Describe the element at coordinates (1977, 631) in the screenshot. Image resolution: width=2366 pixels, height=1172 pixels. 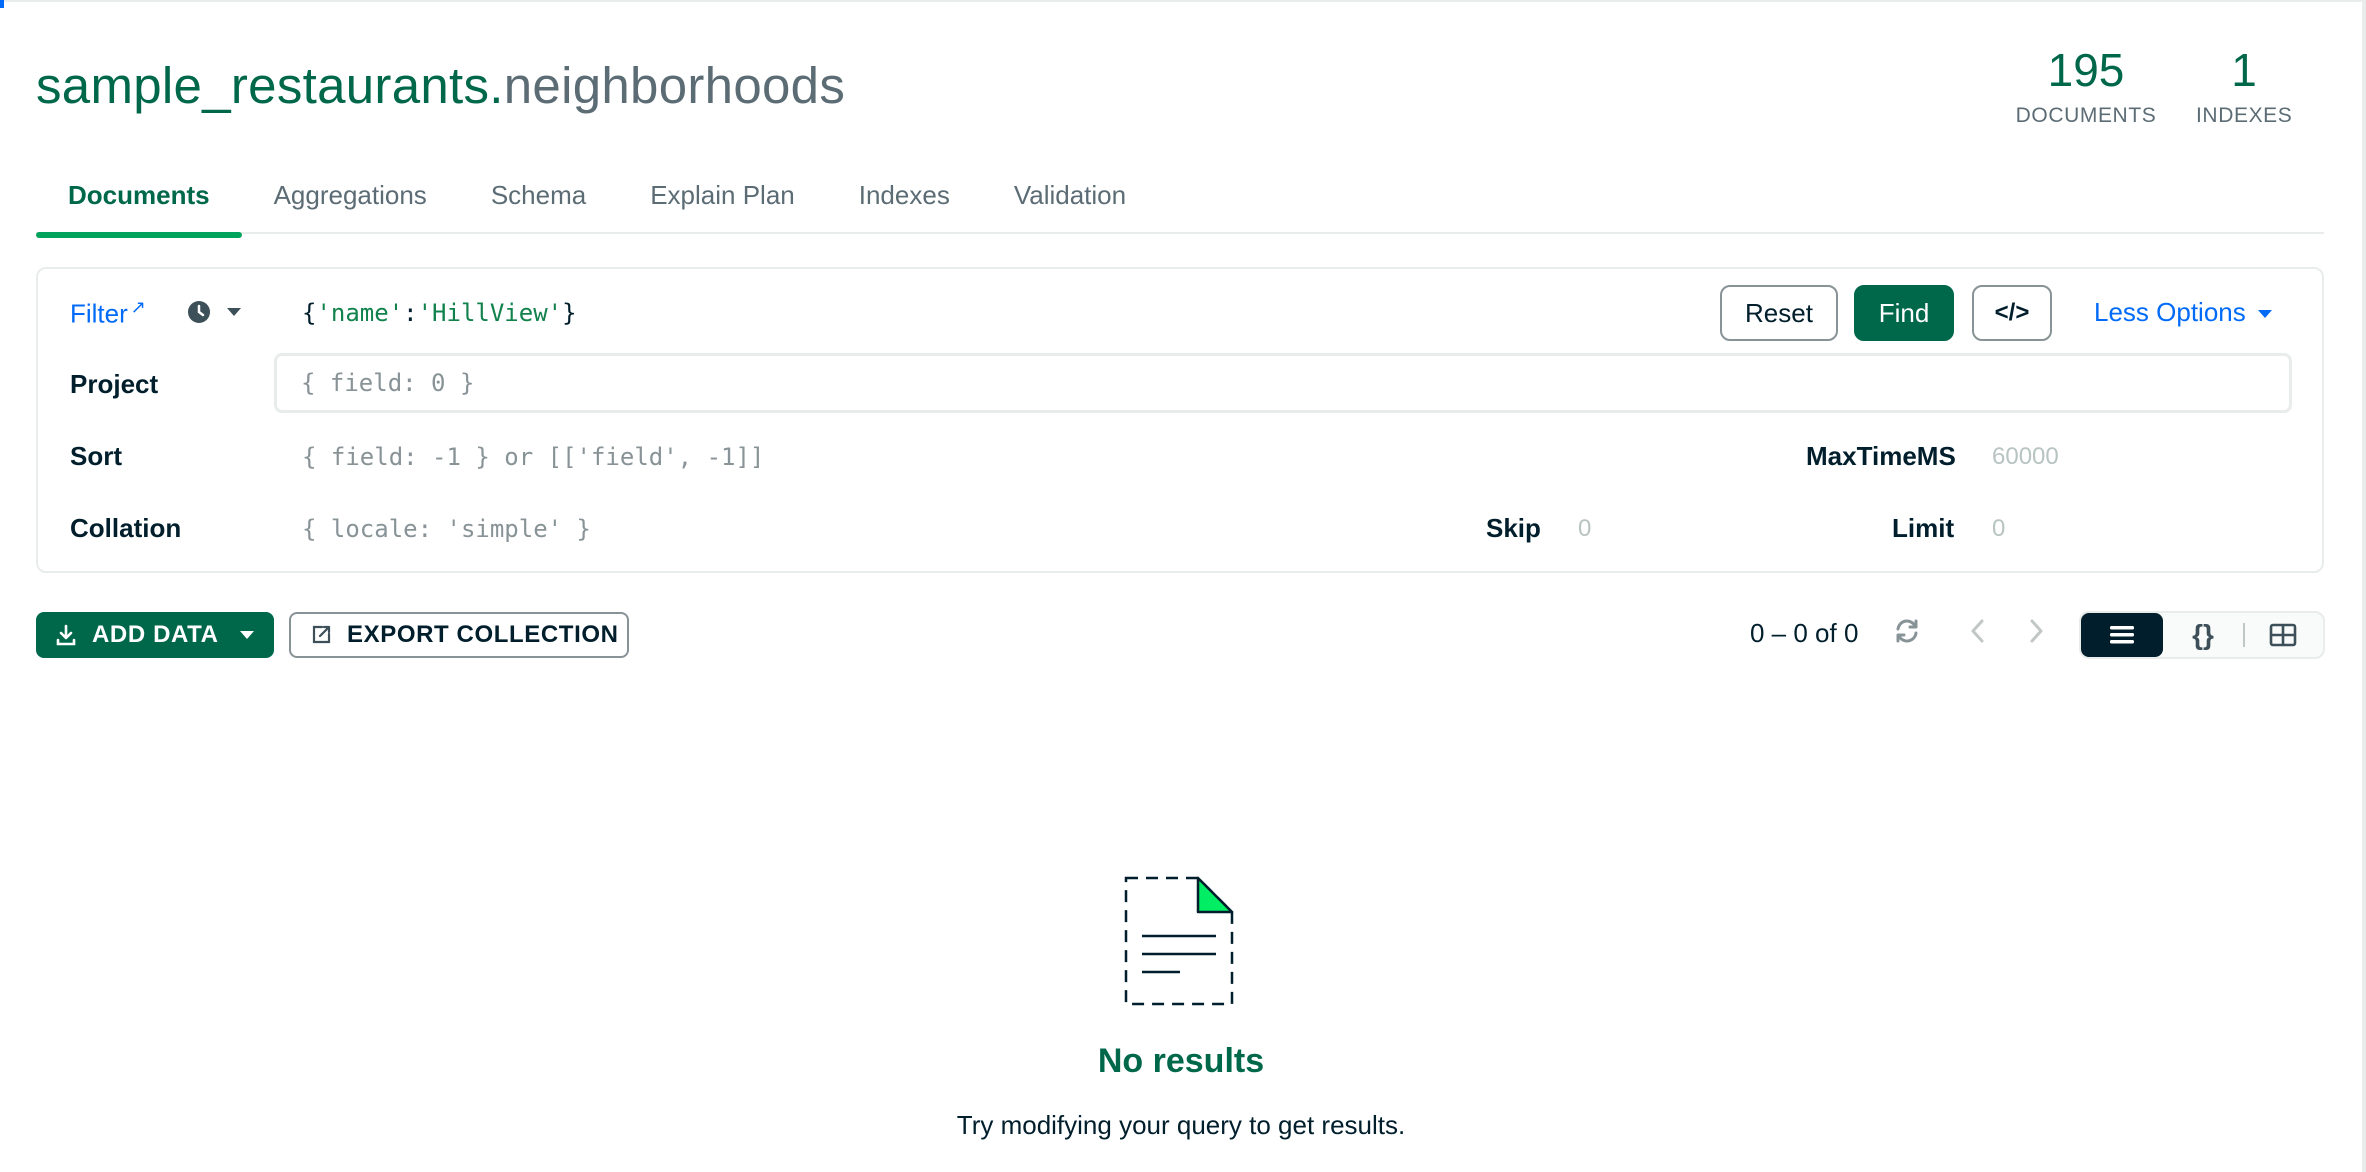
I see `chevron-left-icon` at that location.